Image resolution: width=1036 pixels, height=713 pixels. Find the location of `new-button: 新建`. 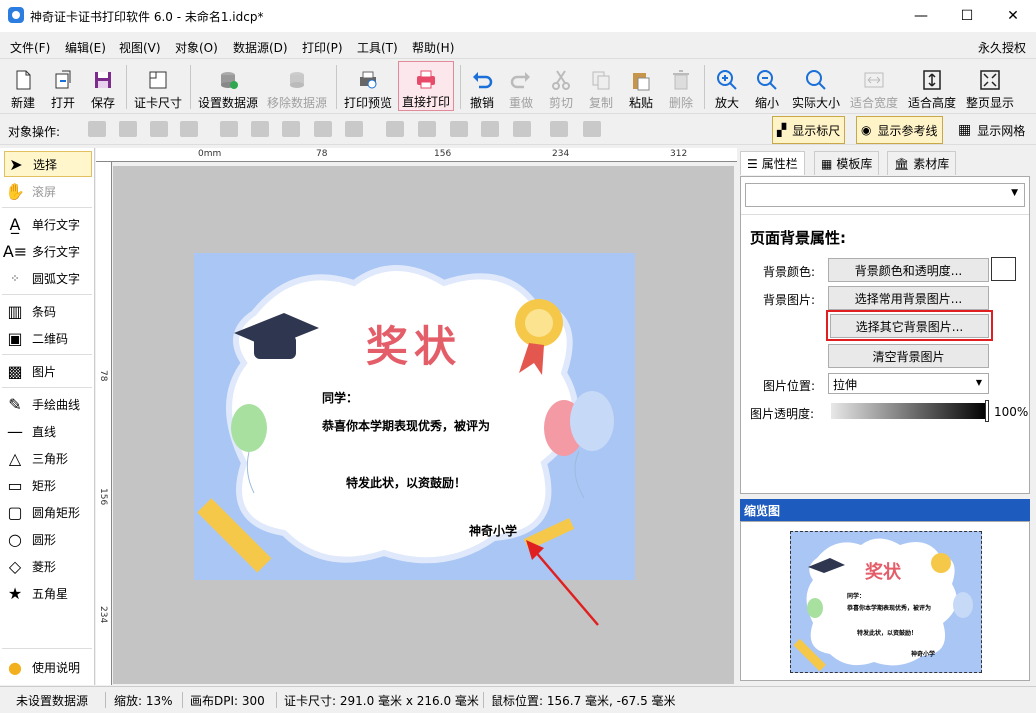

new-button: 新建 is located at coordinates (23, 86).